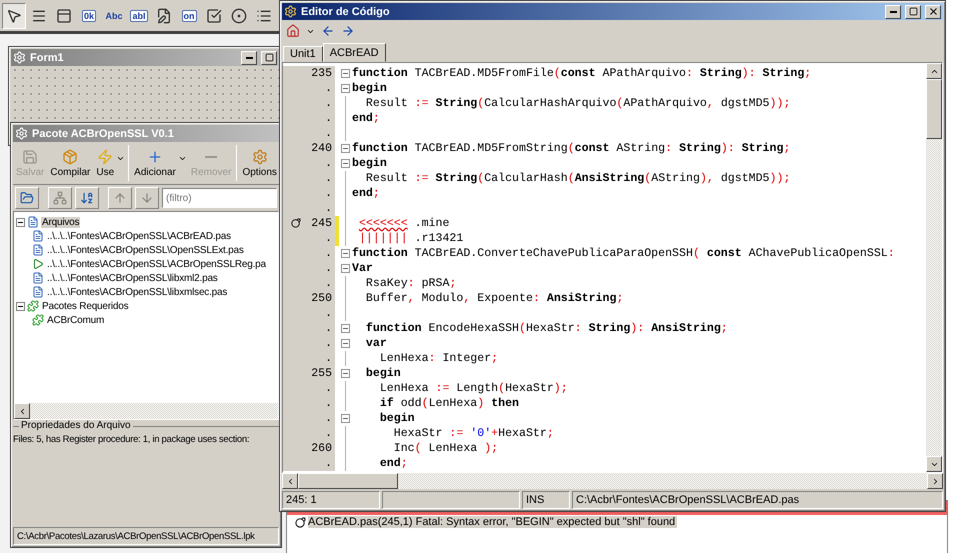  What do you see at coordinates (438, 358) in the screenshot?
I see `code-line: LenHexa: Integer;` at bounding box center [438, 358].